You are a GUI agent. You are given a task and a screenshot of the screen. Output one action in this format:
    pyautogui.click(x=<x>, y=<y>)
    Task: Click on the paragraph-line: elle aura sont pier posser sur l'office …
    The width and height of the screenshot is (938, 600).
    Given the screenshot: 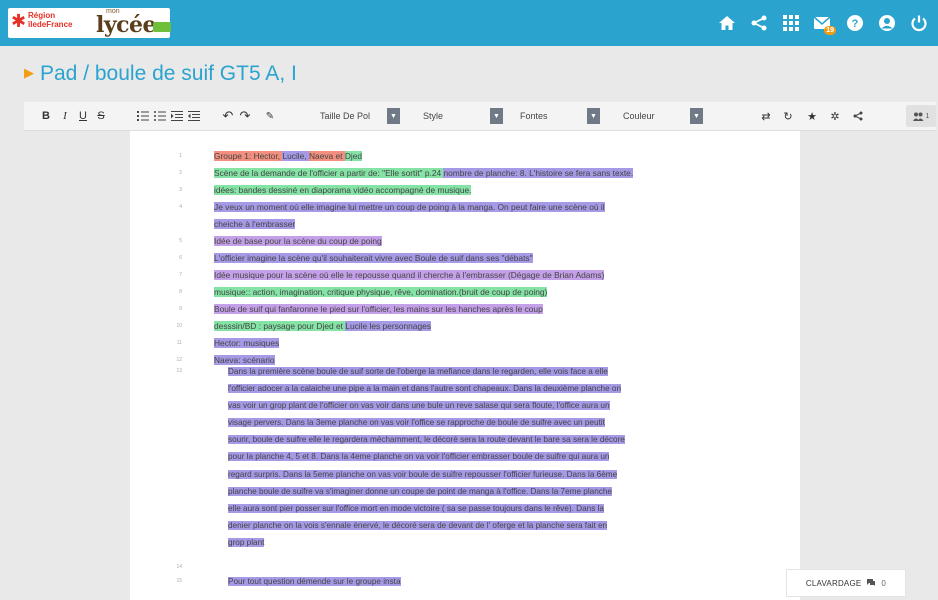 What is the action you would take?
    pyautogui.click(x=499, y=508)
    